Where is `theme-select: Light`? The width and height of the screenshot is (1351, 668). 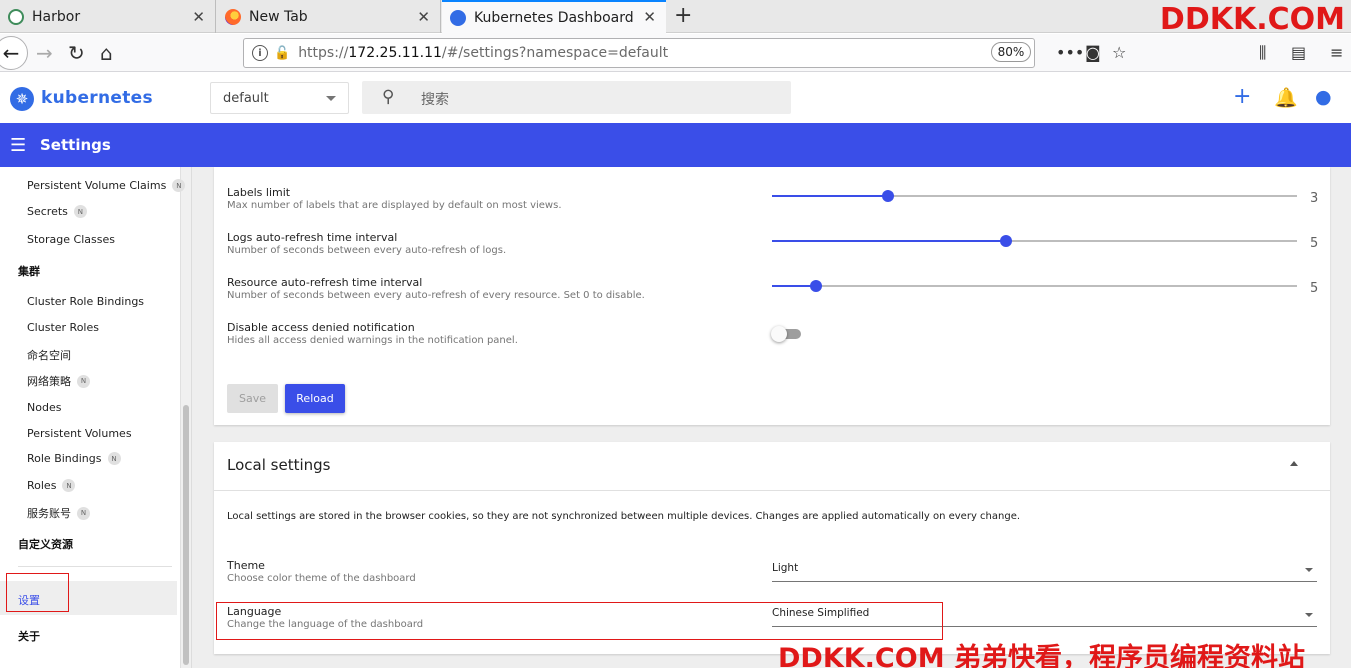 theme-select: Light is located at coordinates (1044, 572).